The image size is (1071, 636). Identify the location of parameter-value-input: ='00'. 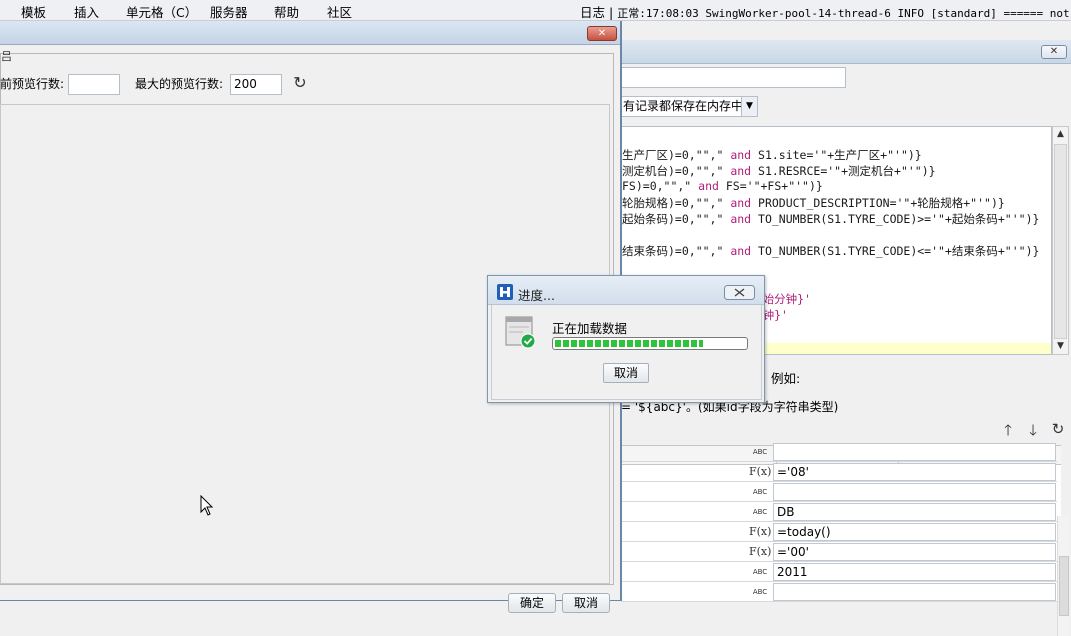
(914, 552).